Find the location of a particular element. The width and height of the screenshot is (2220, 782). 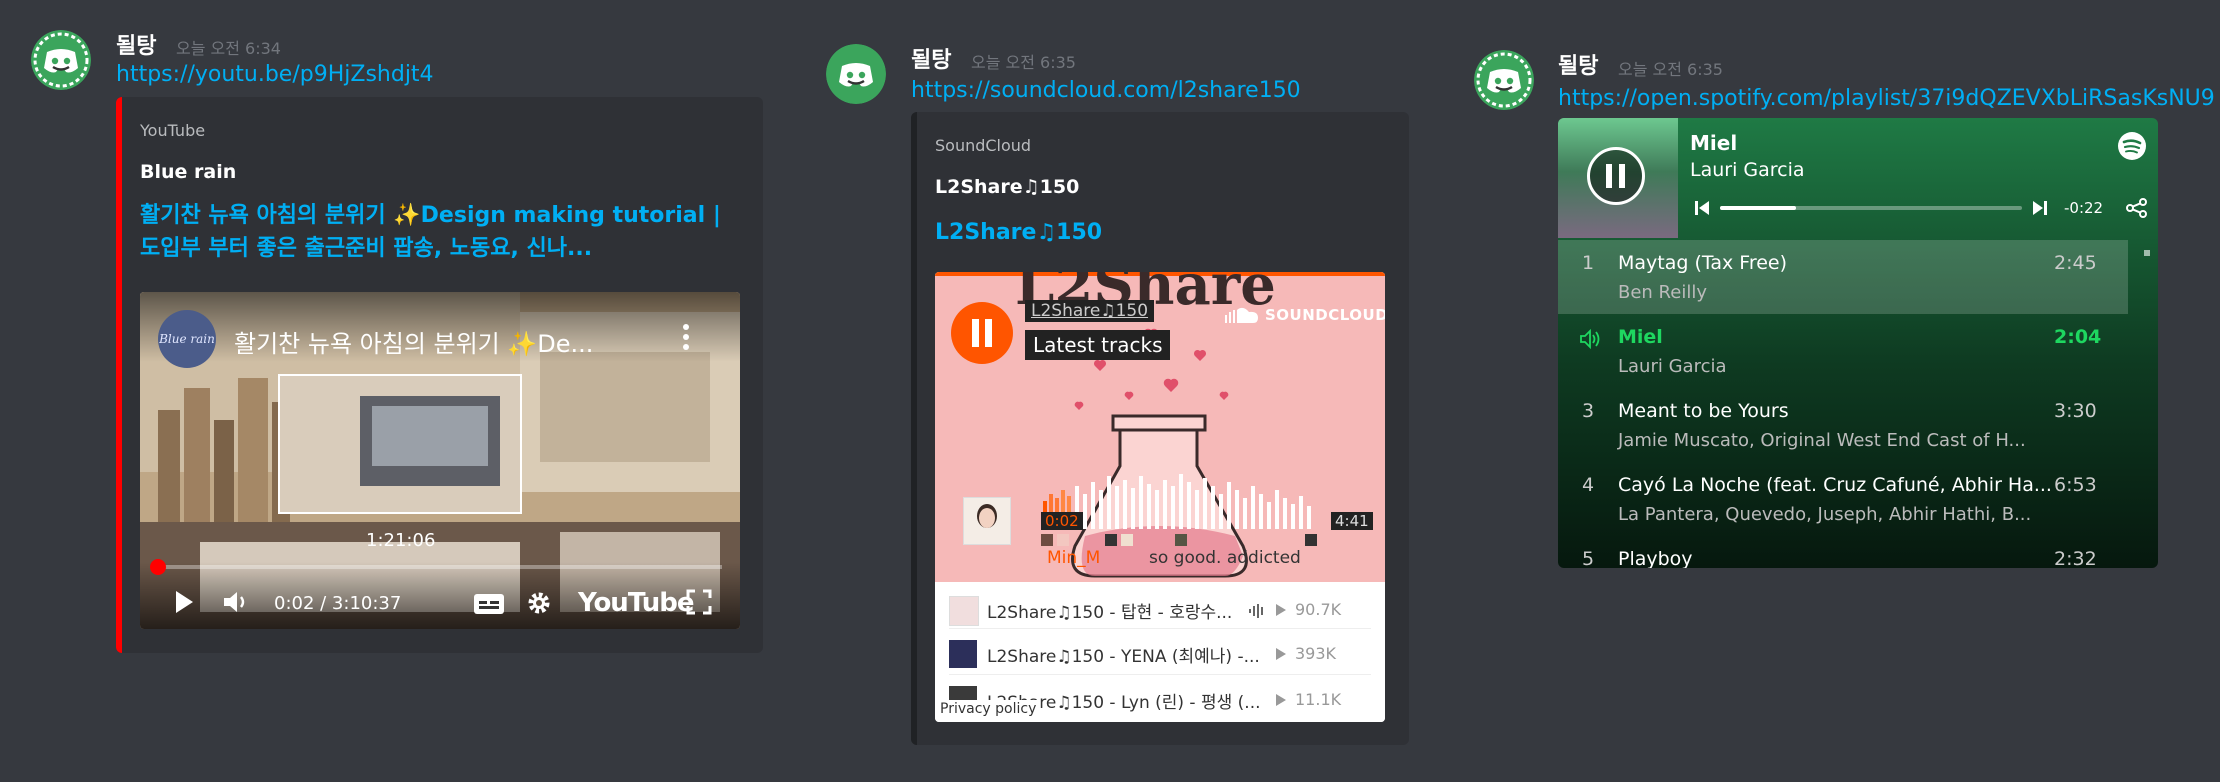

comment-text: so good. addicted is located at coordinates (1225, 558).